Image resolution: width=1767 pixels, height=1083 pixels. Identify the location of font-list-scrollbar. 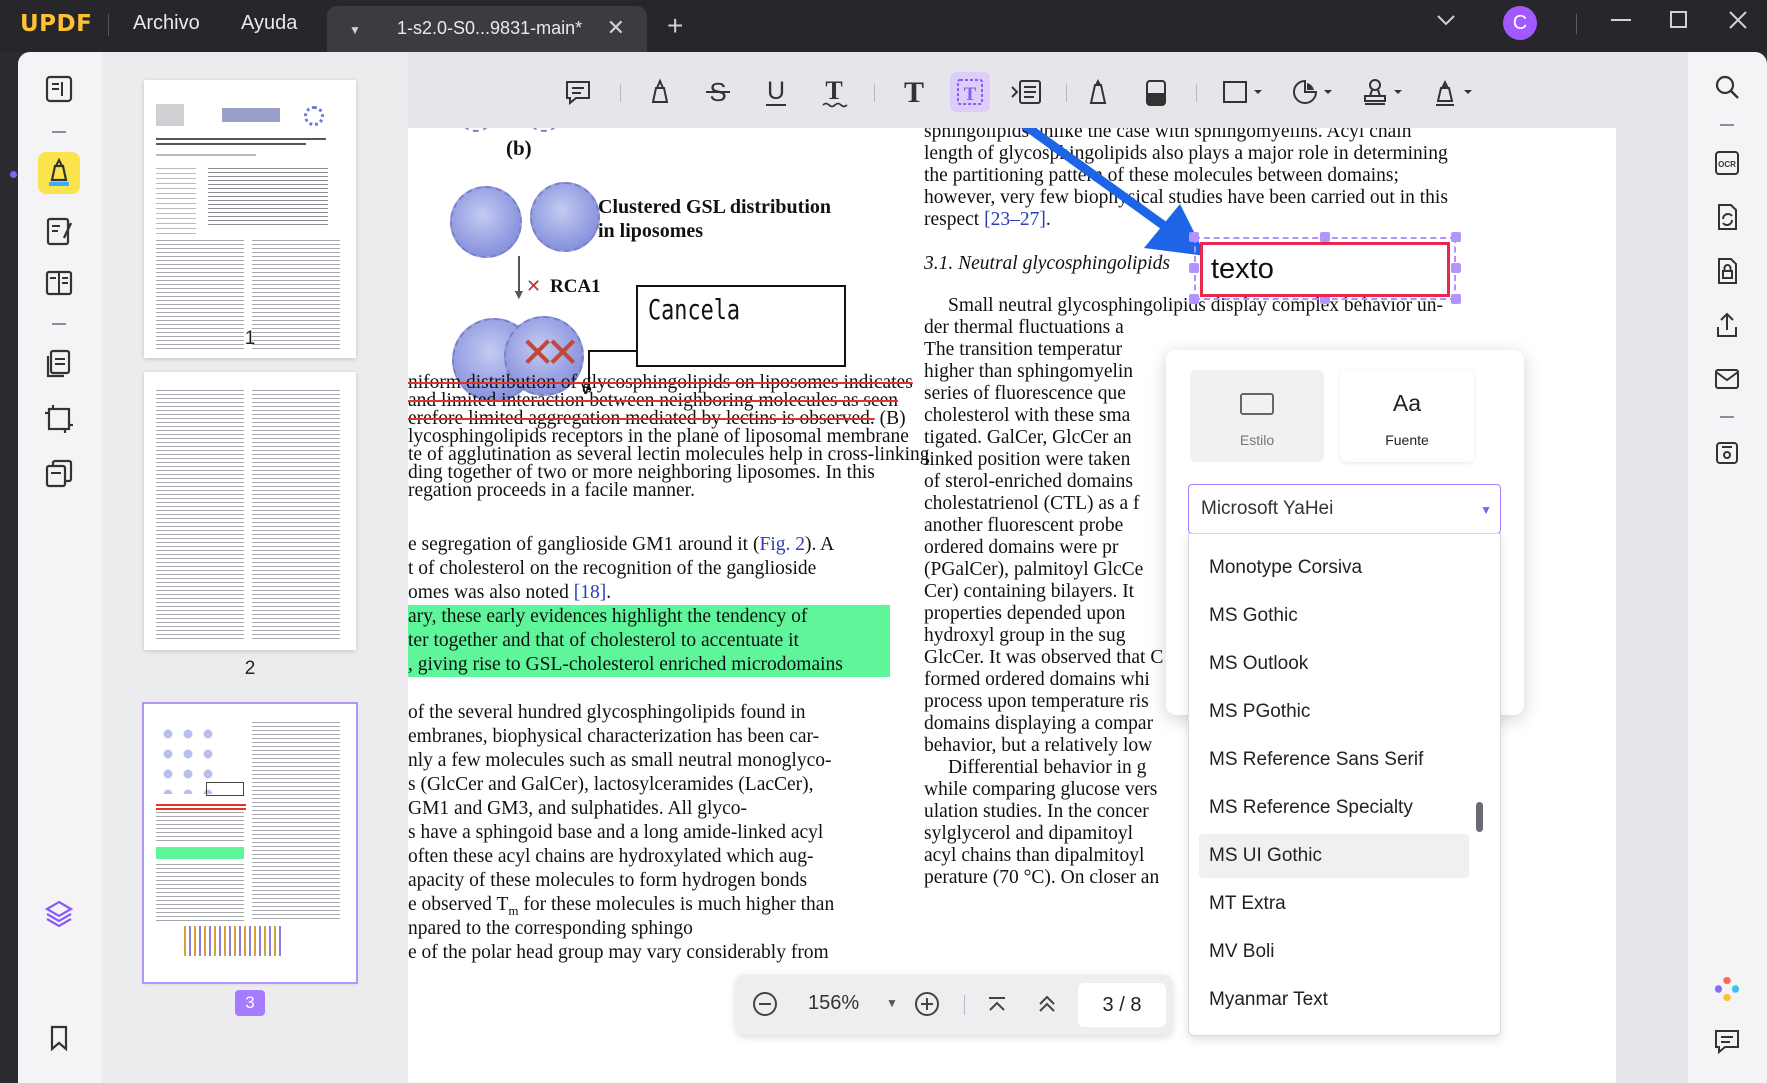
(1479, 817).